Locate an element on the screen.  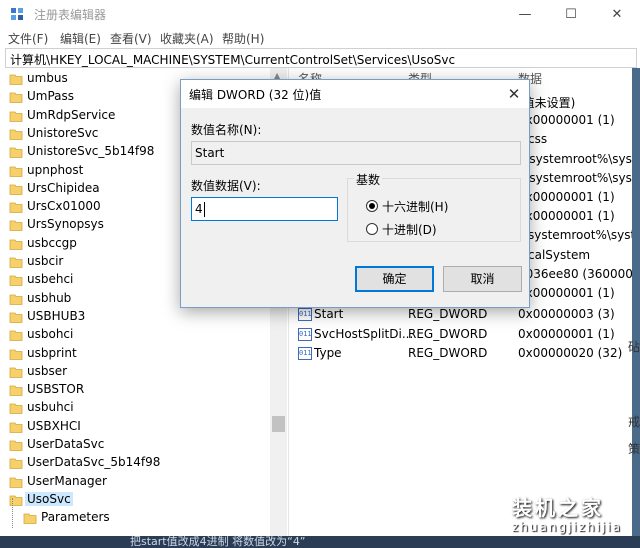
site-watermark: 装机之家 zhuangjizhijia is located at coordinates (553, 515).